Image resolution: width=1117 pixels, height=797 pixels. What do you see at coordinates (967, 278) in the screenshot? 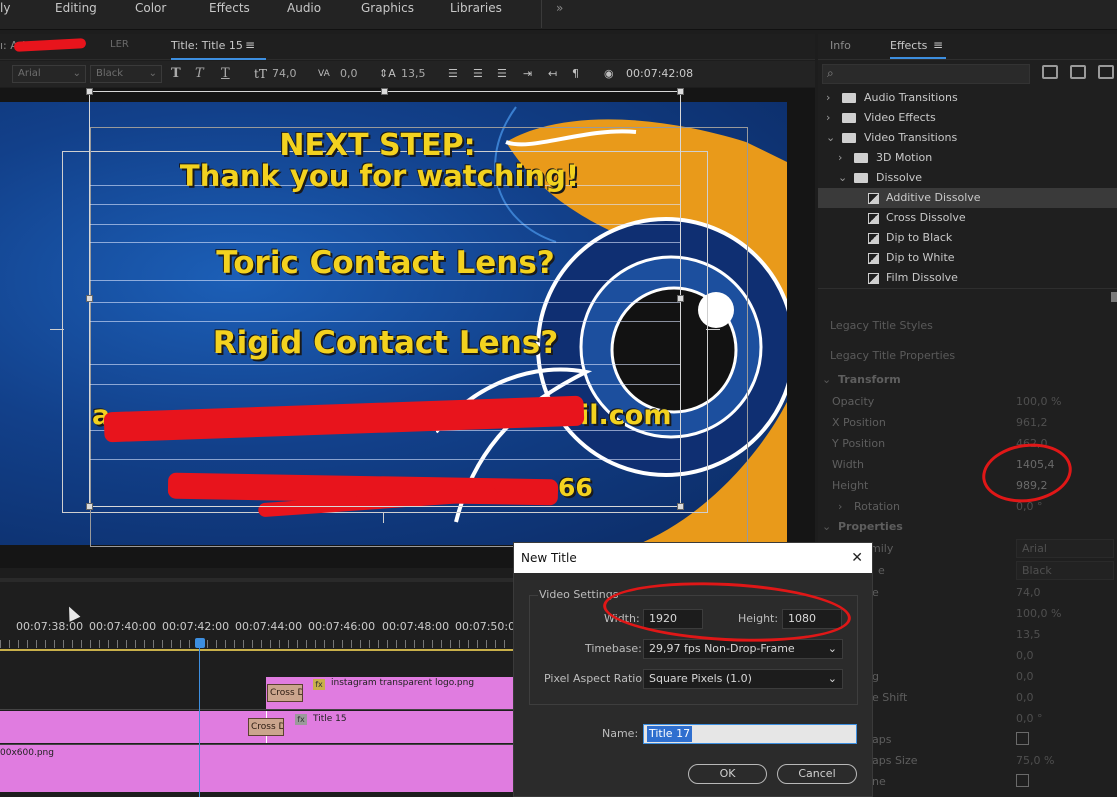
I see `effects-tree-item: Film Dissolve` at bounding box center [967, 278].